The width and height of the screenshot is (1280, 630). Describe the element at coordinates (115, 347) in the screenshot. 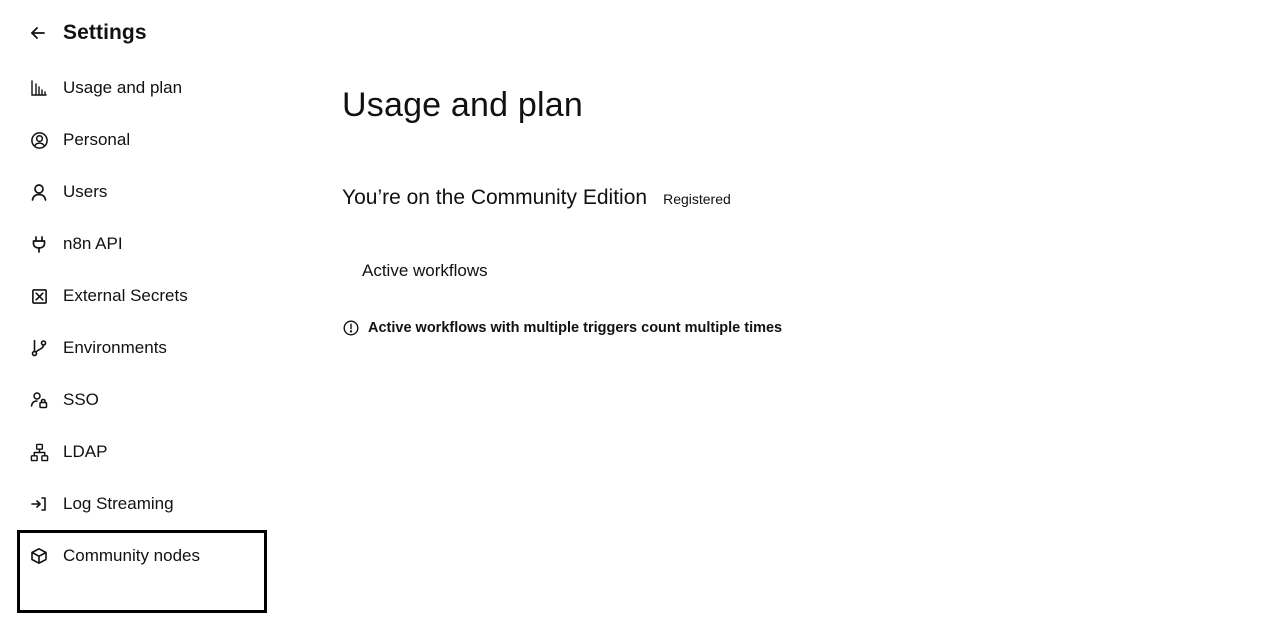

I see `sidebar-item-label: Environments` at that location.